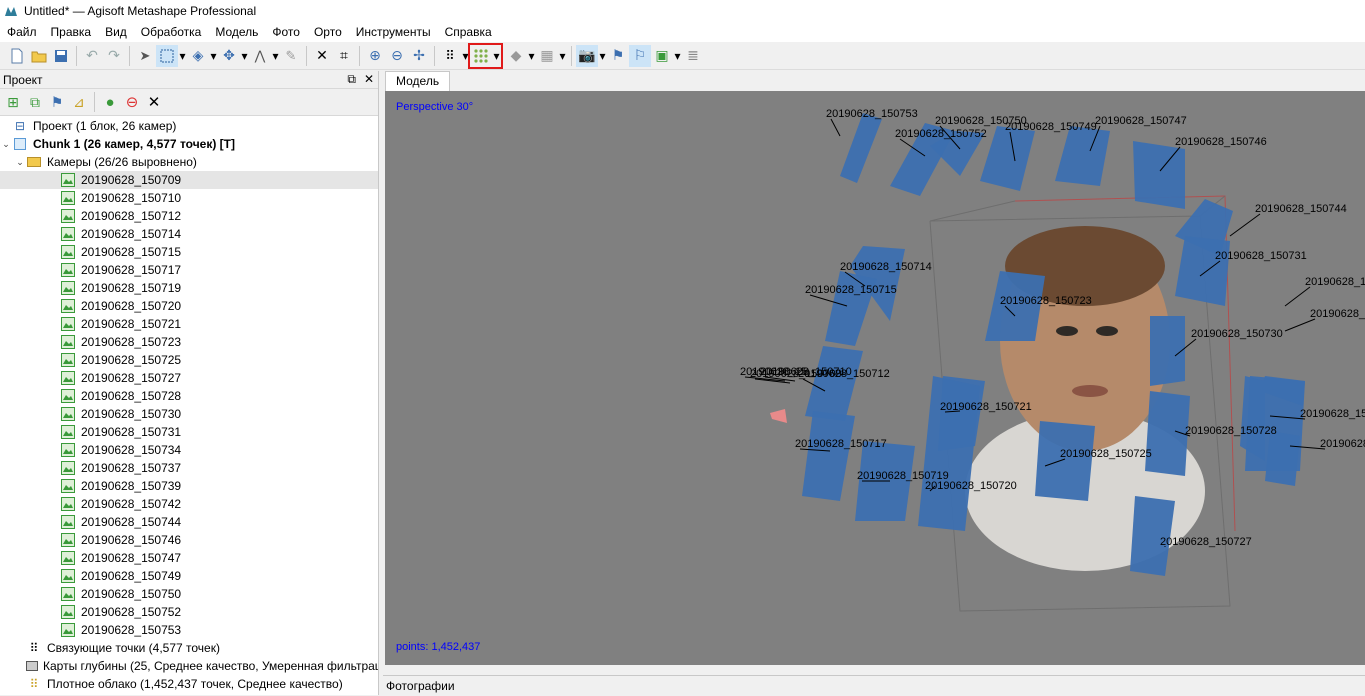 This screenshot has height=696, width=1365. Describe the element at coordinates (640, 55) in the screenshot. I see `show-shapes-icon: ⚐` at that location.